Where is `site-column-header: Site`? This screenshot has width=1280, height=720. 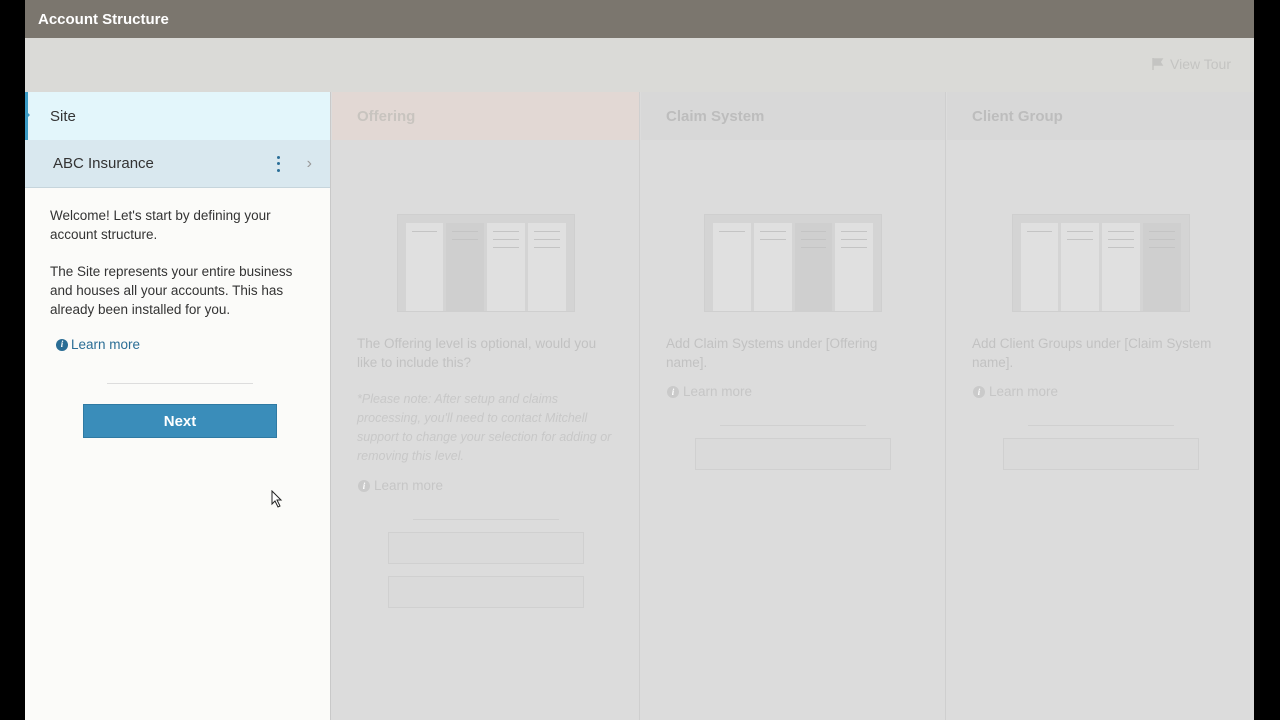 site-column-header: Site is located at coordinates (177, 116).